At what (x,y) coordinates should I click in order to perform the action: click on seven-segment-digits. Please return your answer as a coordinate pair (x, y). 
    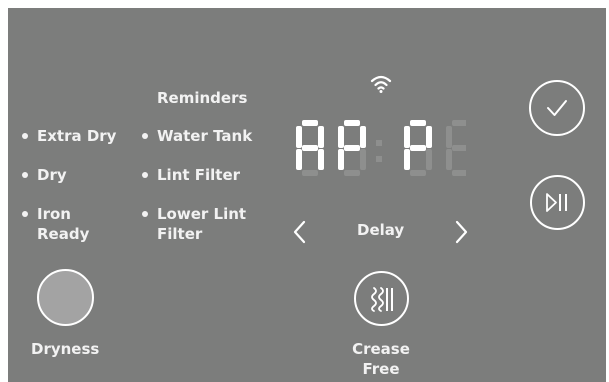
    Looking at the image, I should click on (385, 148).